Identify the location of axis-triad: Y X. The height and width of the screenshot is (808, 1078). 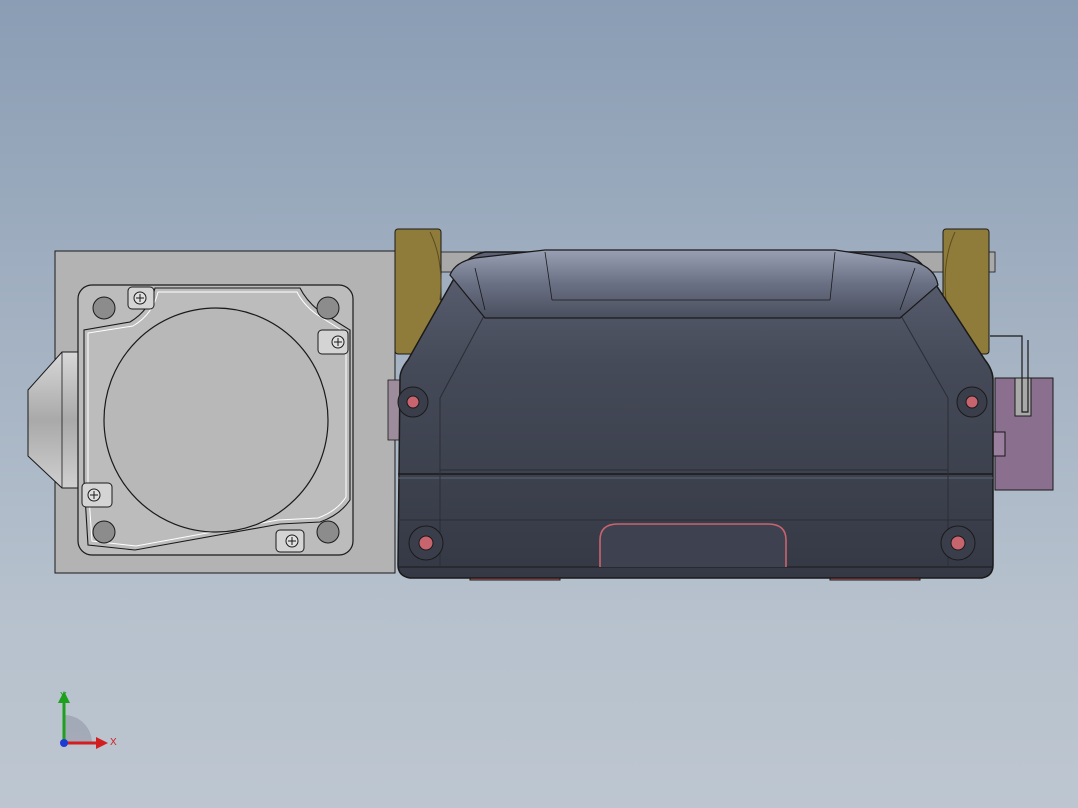
(87, 720).